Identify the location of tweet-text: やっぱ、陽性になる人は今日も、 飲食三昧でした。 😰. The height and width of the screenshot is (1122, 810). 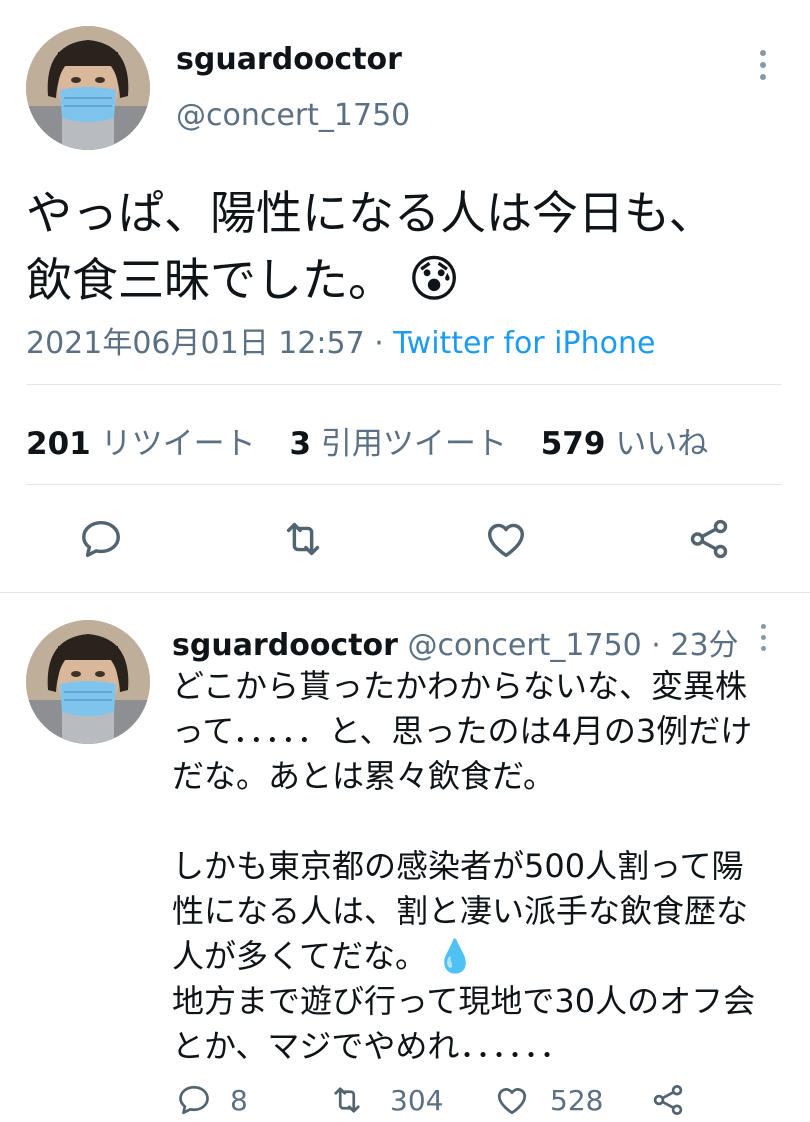
(370, 246).